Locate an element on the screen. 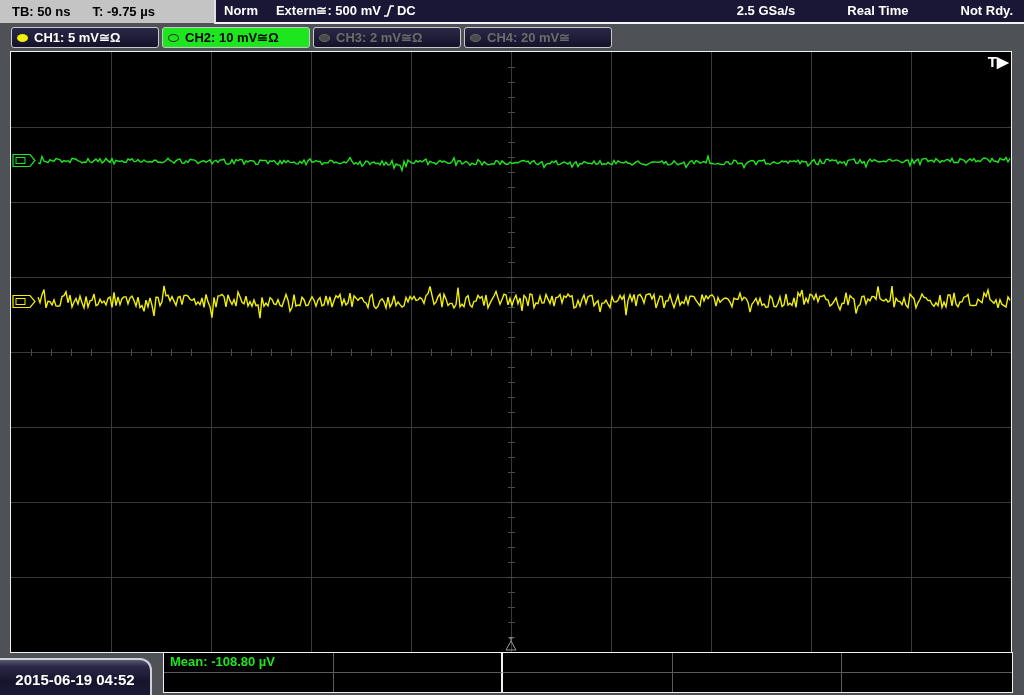 This screenshot has width=1024, height=695. timebase-label: TB: 50 ns is located at coordinates (41, 11).